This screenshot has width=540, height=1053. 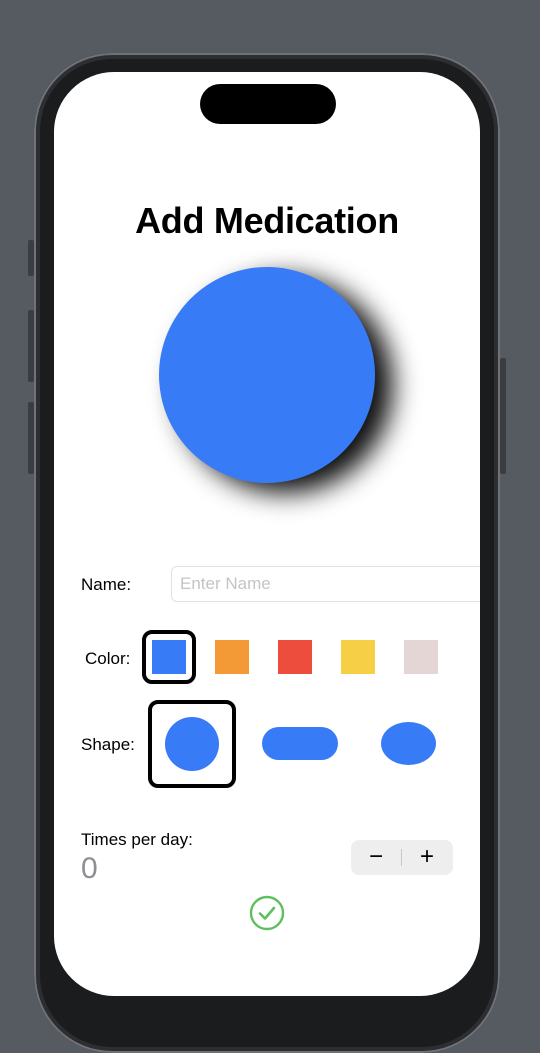 I want to click on decrement-button: −, so click(x=376, y=857).